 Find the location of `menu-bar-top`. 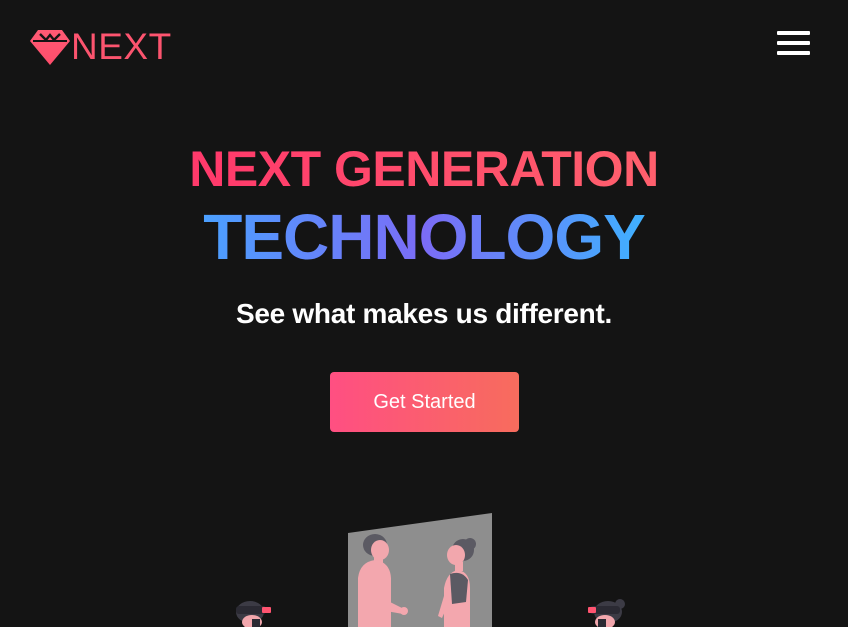

menu-bar-top is located at coordinates (793, 33).